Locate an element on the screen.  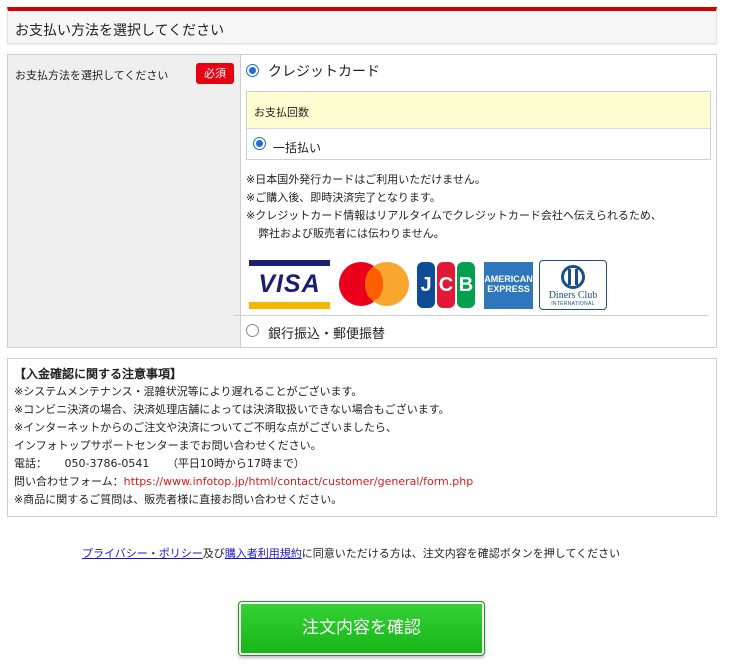
terms-link: 購入者利用規約 is located at coordinates (263, 553).